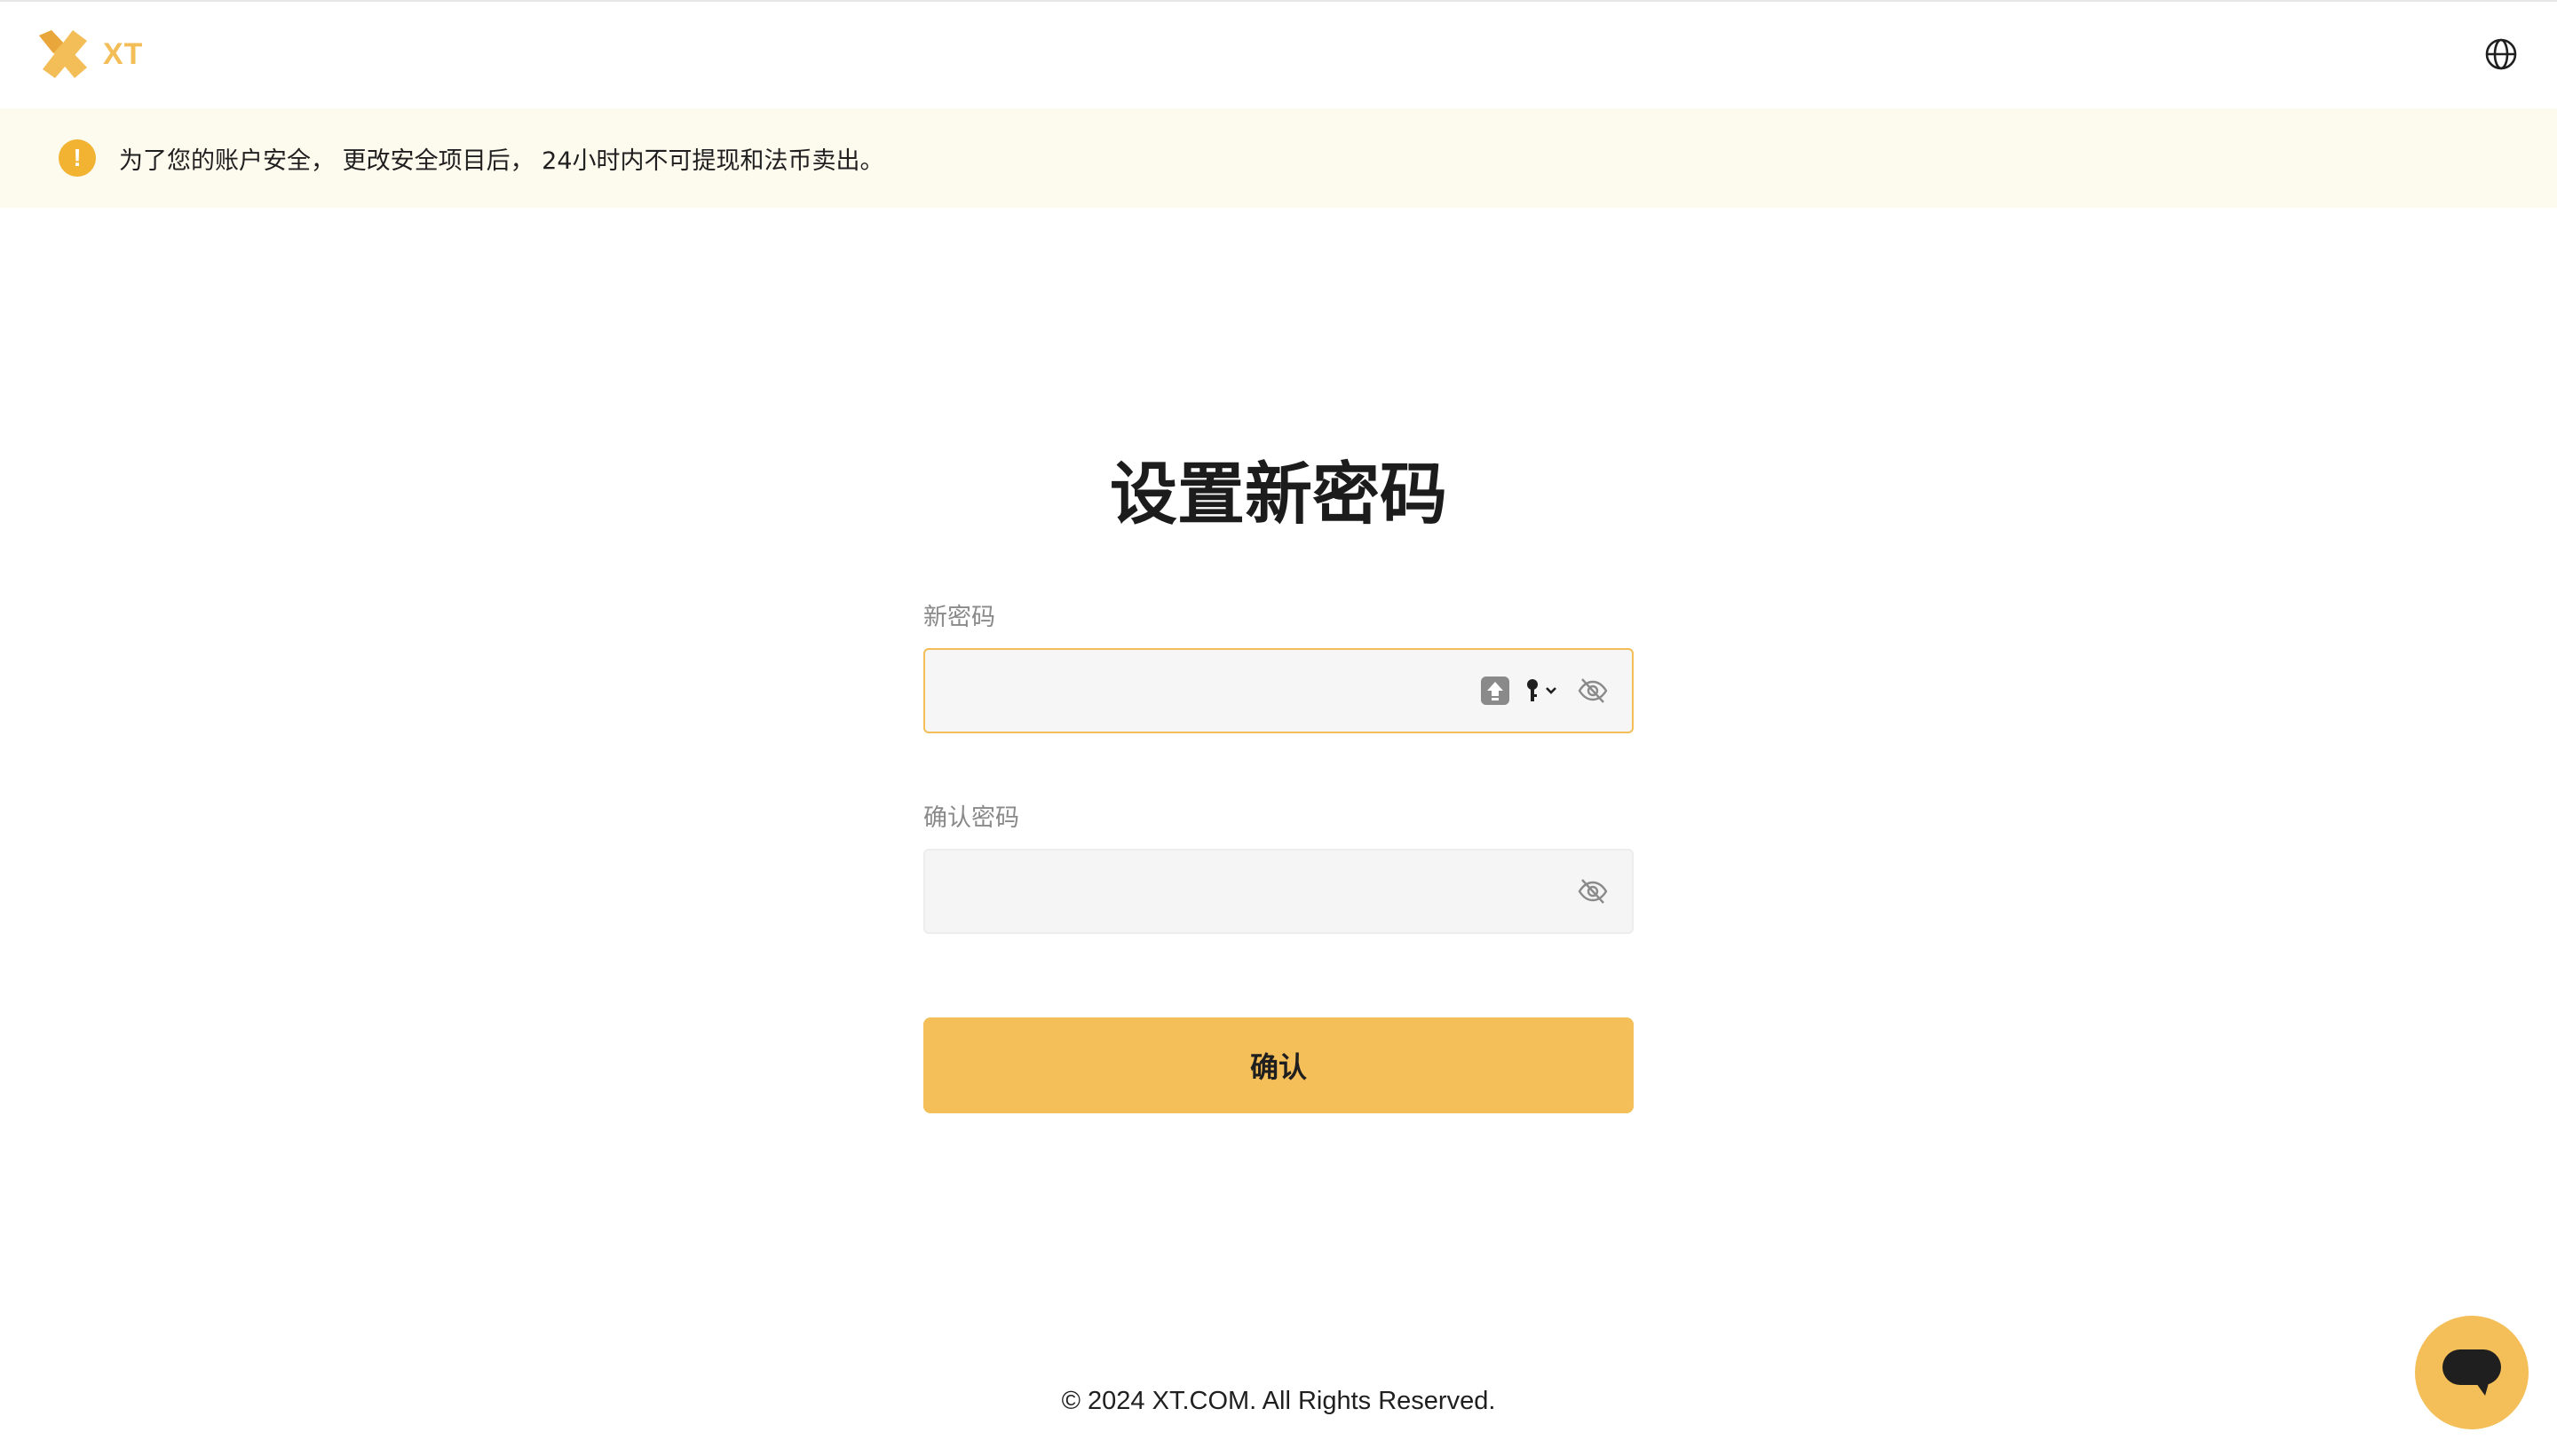  Describe the element at coordinates (971, 818) in the screenshot. I see `confirm-password-label: 确认密码` at that location.